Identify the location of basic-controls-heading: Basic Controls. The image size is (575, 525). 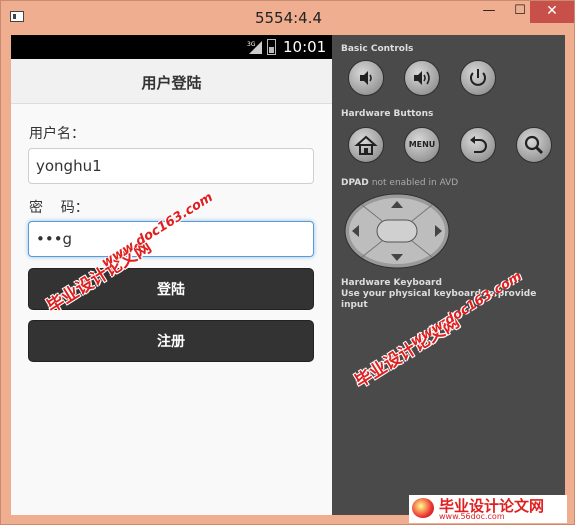
(377, 49).